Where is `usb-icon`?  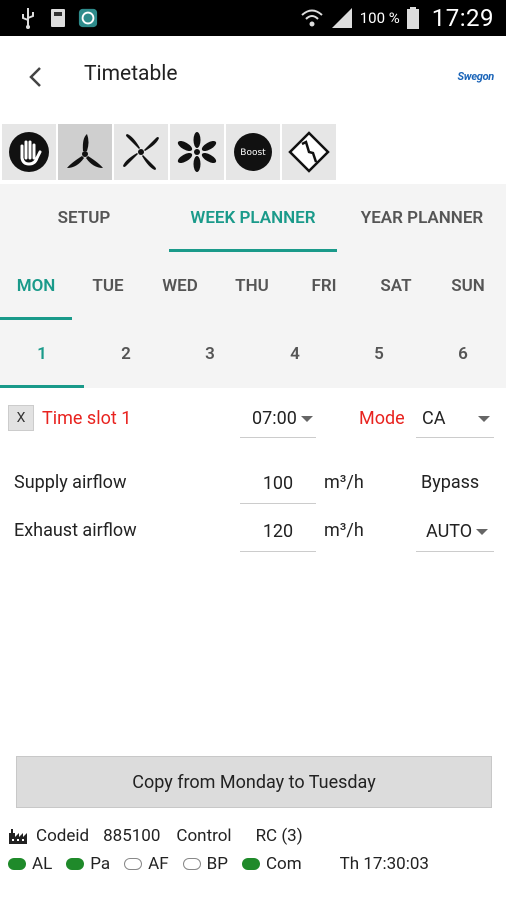 usb-icon is located at coordinates (28, 18).